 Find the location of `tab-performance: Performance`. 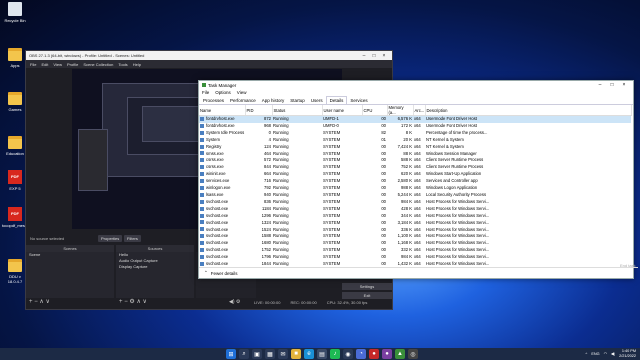

tab-performance: Performance is located at coordinates (243, 100).